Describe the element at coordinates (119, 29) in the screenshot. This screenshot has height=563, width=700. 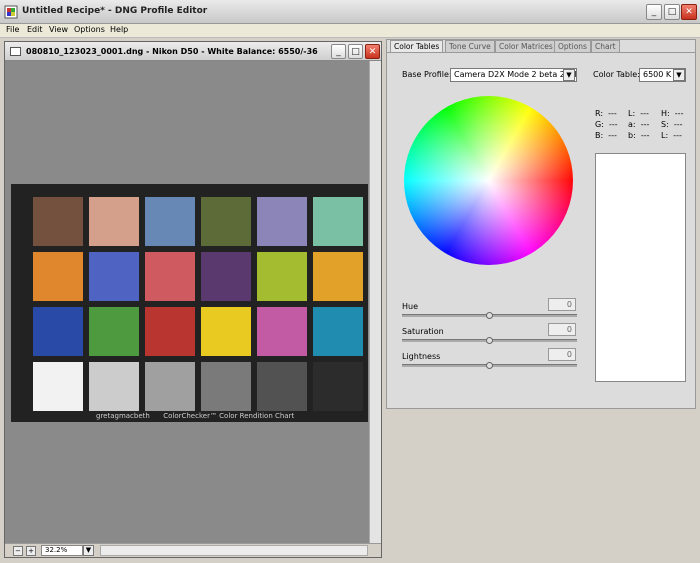
I see `menu-help: Help` at that location.